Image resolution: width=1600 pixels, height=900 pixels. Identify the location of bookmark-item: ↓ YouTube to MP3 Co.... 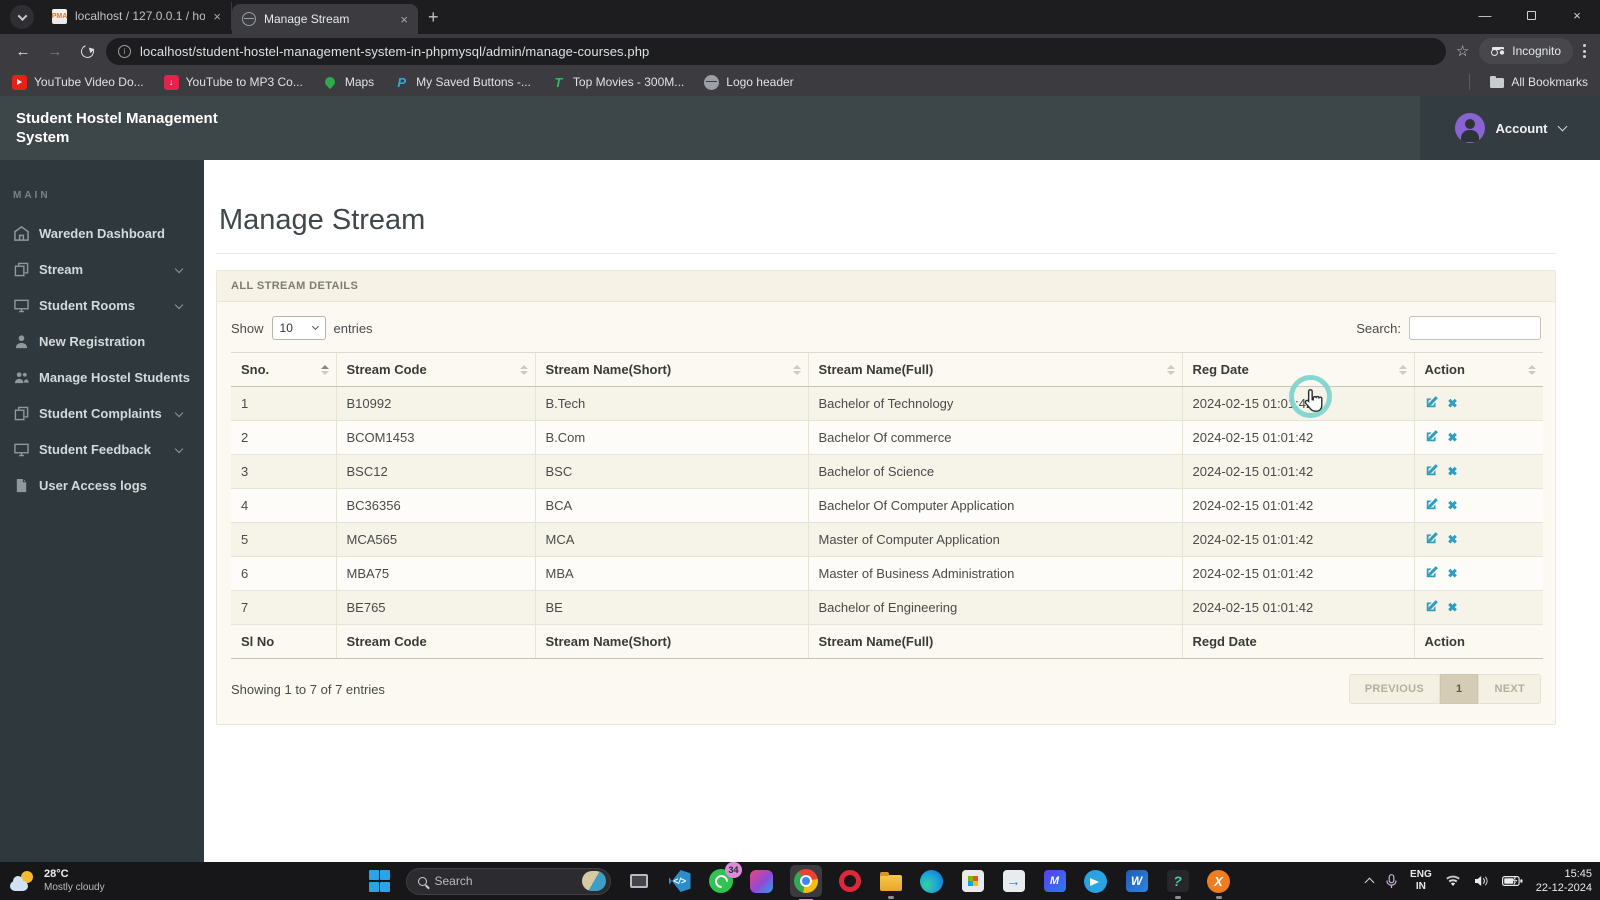
(233, 82).